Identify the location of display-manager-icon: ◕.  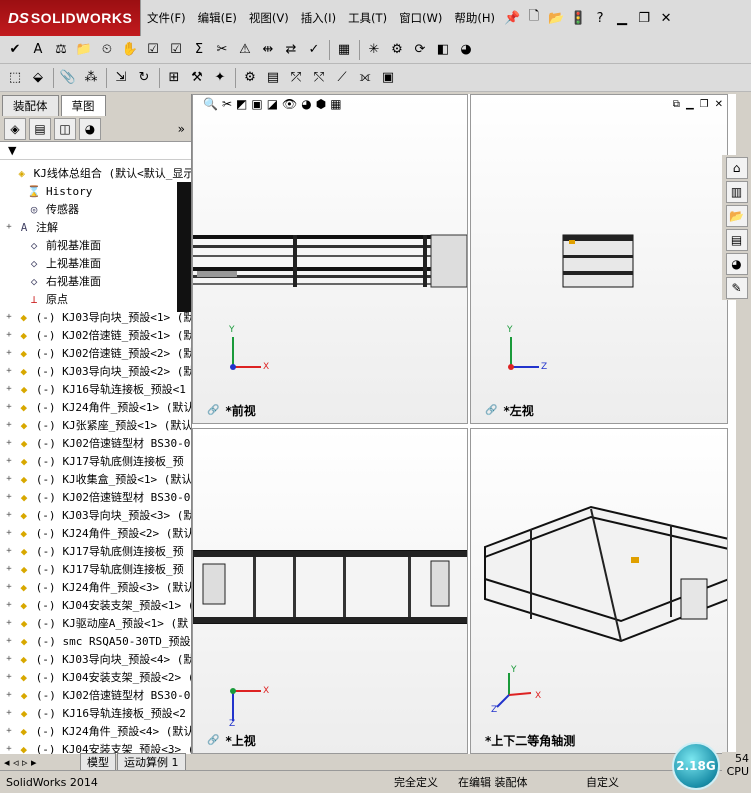
(90, 128).